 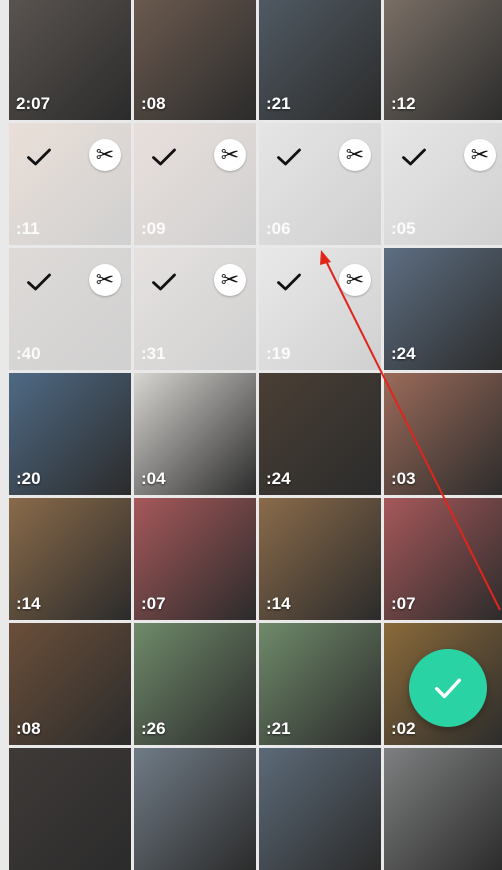 I want to click on duration-label: :20, so click(x=28, y=478).